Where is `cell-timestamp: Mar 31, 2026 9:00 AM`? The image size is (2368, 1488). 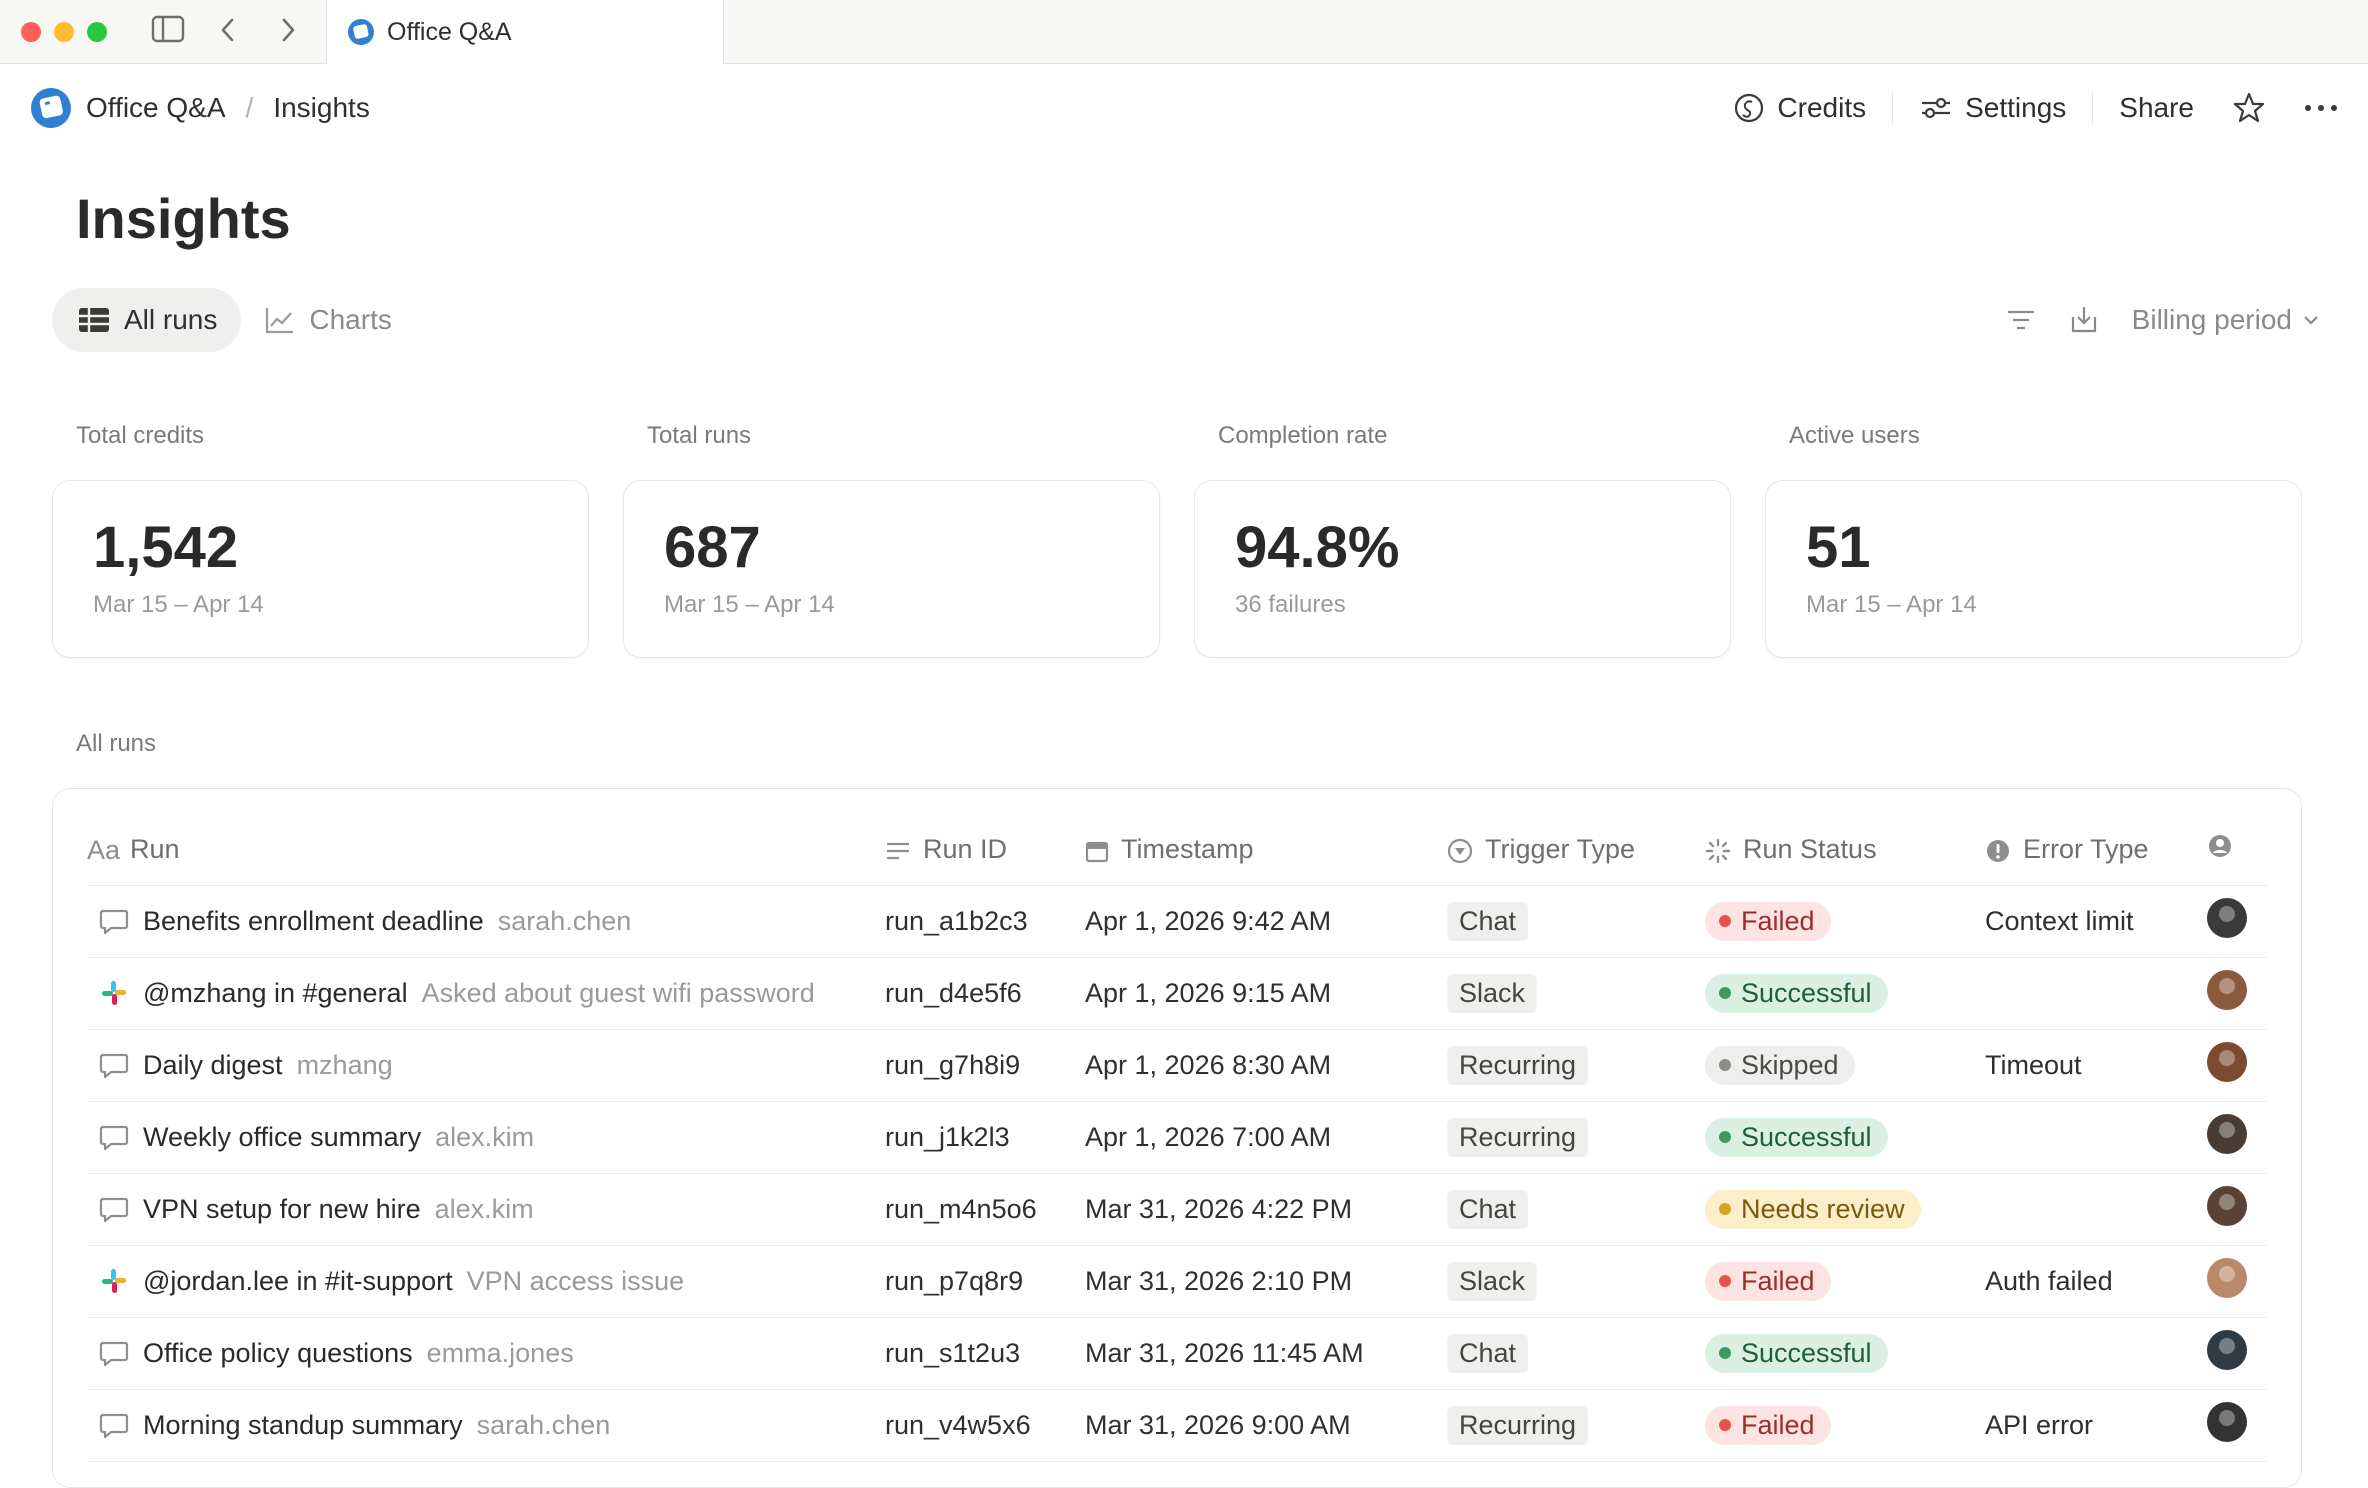 cell-timestamp: Mar 31, 2026 9:00 AM is located at coordinates (1266, 1425).